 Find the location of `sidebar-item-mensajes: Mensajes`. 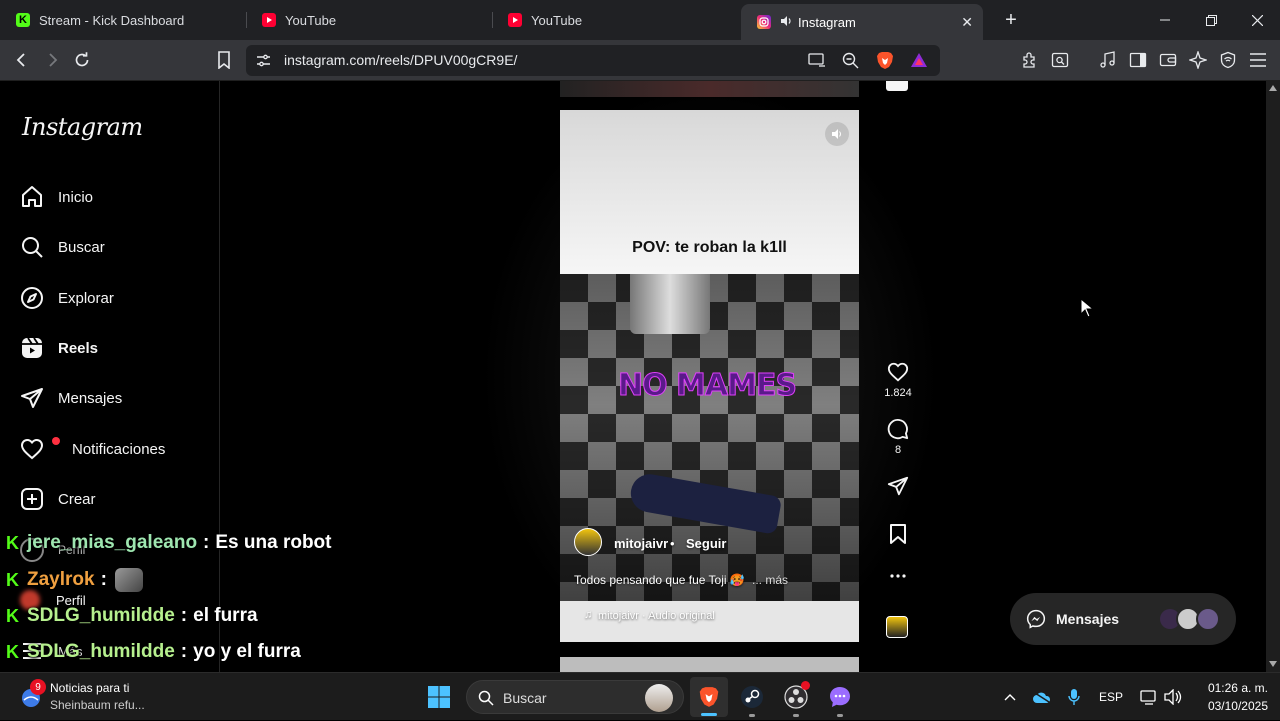

sidebar-item-mensajes: Mensajes is located at coordinates (71, 398).